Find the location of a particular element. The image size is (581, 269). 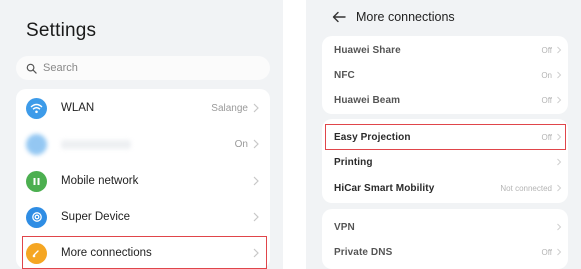

settings-item-label: Huawei Share is located at coordinates (367, 50).